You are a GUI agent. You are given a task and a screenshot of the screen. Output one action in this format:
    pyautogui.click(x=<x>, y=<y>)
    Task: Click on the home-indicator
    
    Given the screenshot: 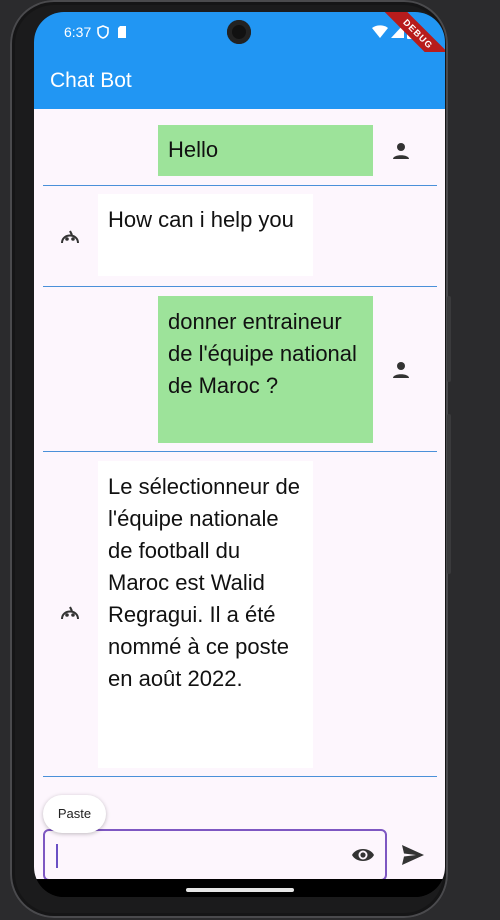 What is the action you would take?
    pyautogui.click(x=240, y=890)
    